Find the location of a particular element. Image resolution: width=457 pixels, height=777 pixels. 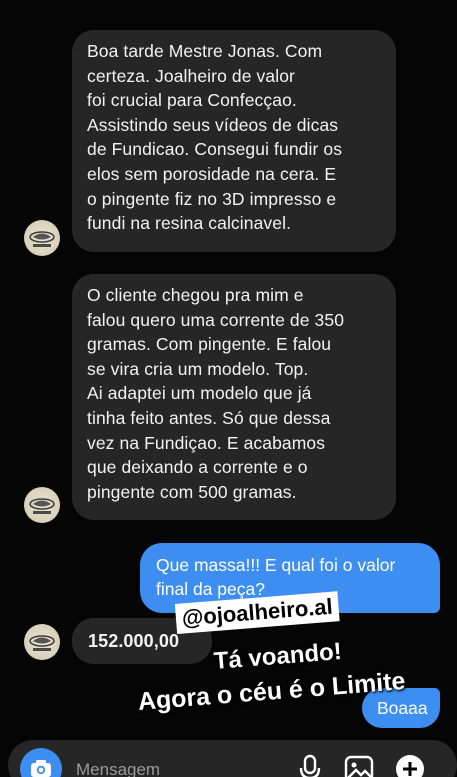

camera-icon is located at coordinates (41, 768).